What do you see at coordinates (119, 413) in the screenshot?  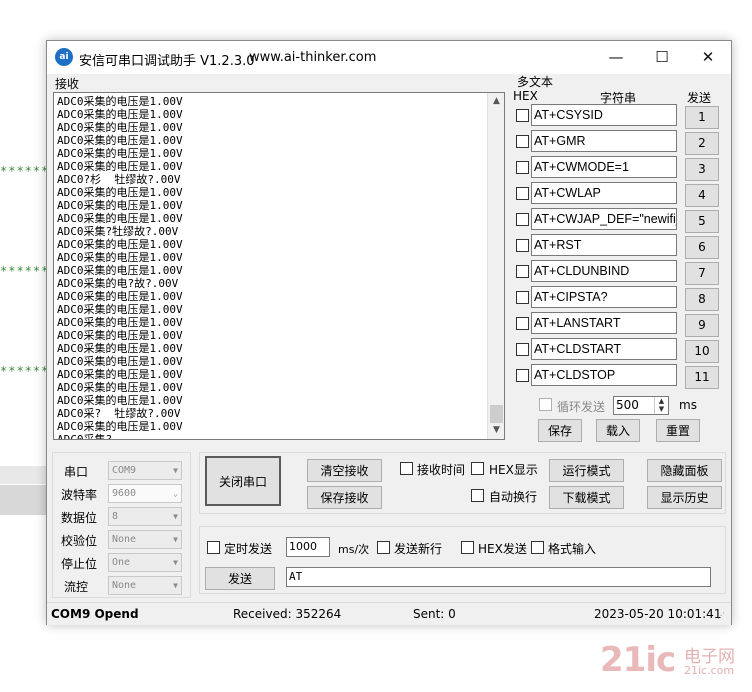 I see `receive-line: ADC0采? 牡缪故?.00V` at bounding box center [119, 413].